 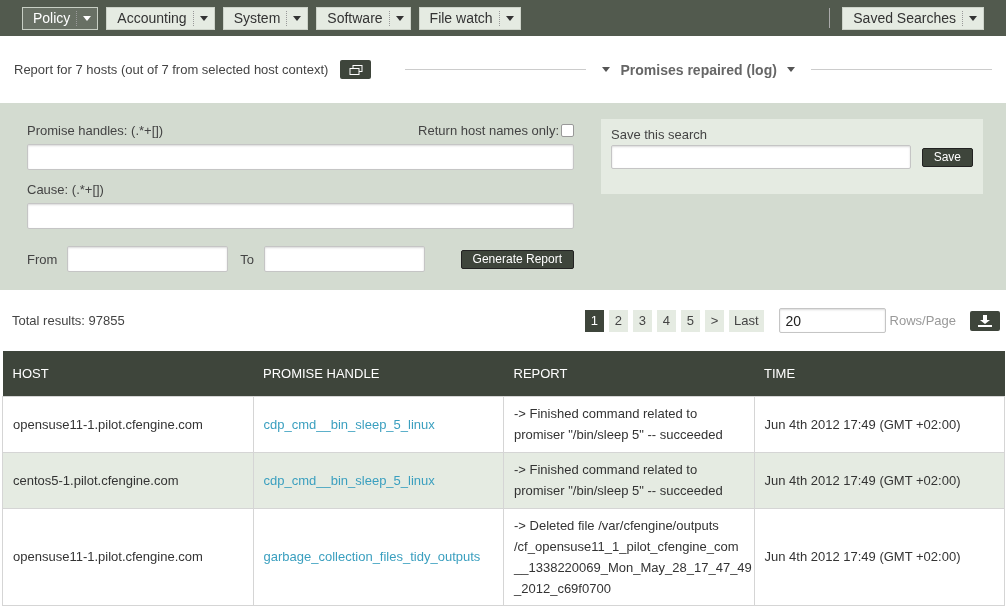 What do you see at coordinates (879, 373) in the screenshot?
I see `column-header: TIME` at bounding box center [879, 373].